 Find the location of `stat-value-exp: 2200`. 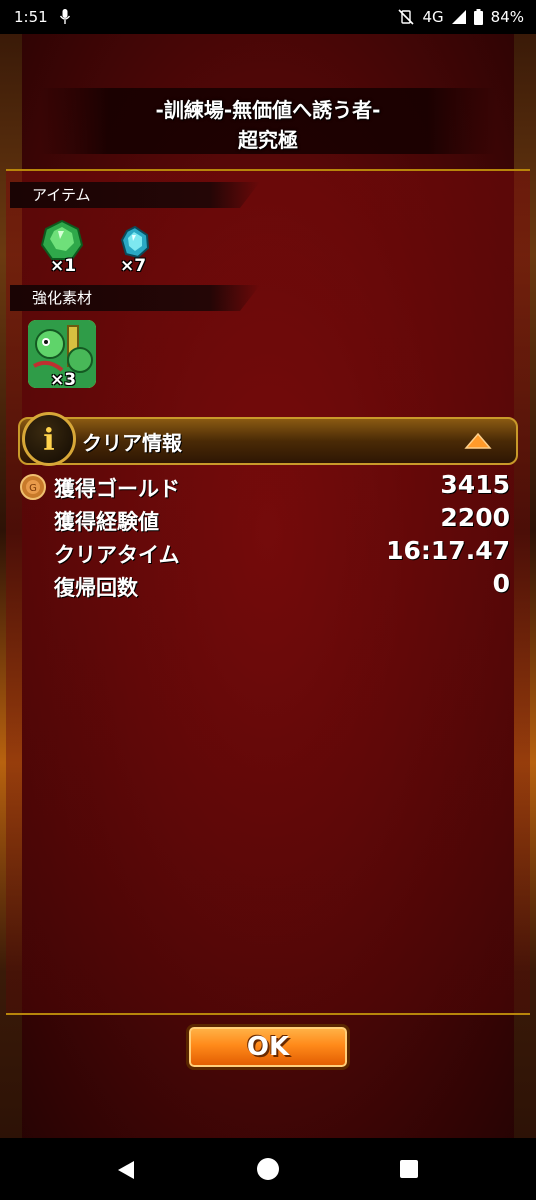

stat-value-exp: 2200 is located at coordinates (475, 517).